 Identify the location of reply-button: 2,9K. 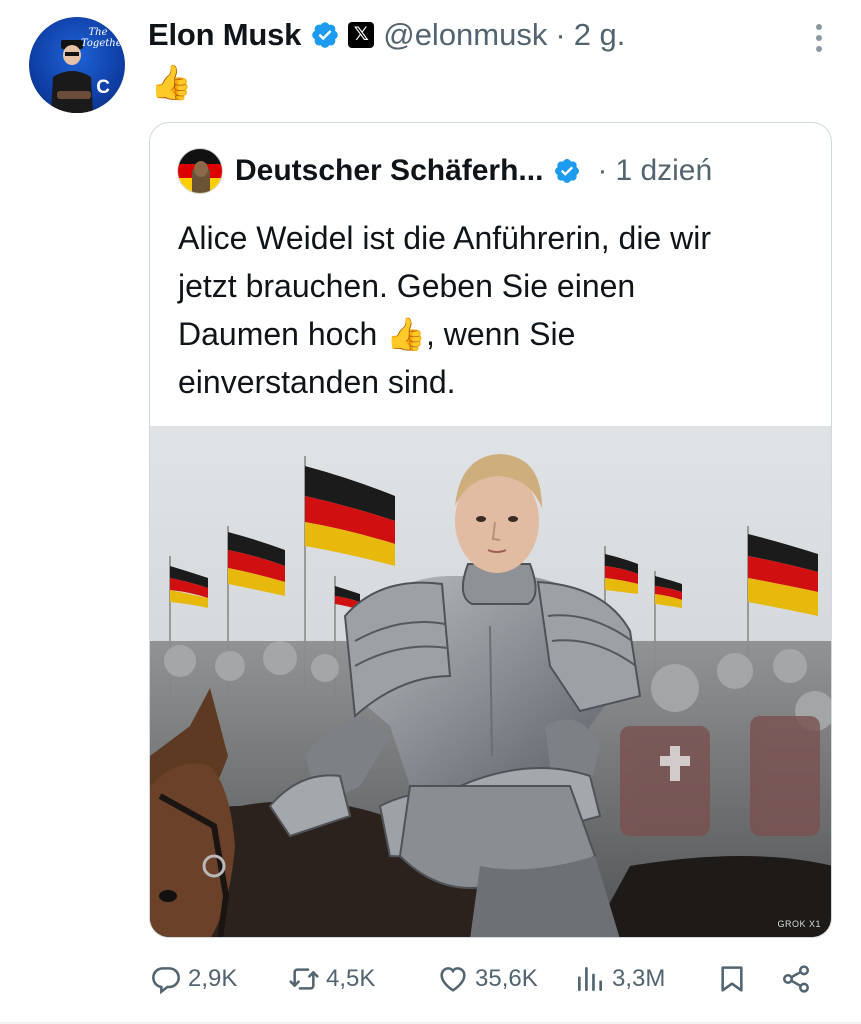
(193, 979).